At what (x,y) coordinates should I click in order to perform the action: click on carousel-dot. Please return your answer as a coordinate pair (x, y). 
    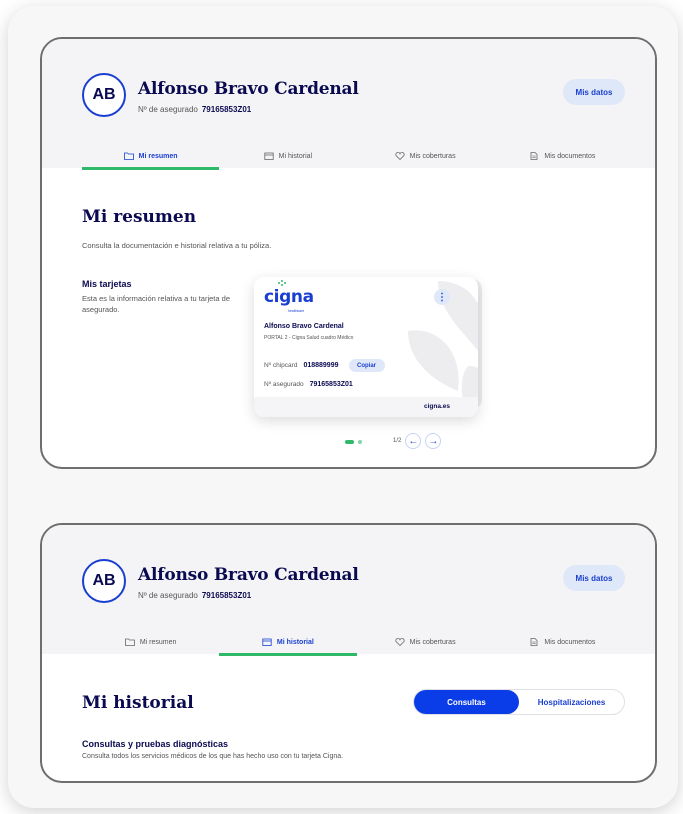
    Looking at the image, I should click on (360, 442).